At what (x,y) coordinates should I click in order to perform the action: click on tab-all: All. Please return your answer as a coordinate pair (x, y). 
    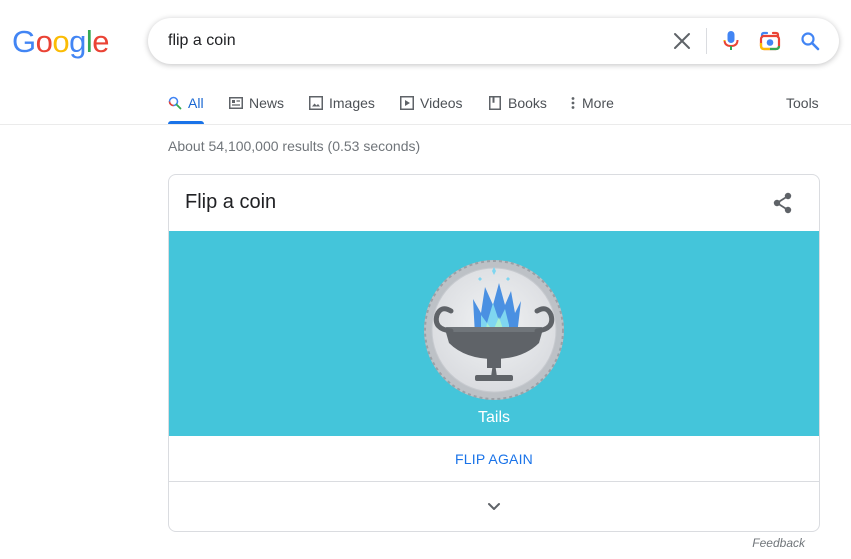
    Looking at the image, I should click on (186, 103).